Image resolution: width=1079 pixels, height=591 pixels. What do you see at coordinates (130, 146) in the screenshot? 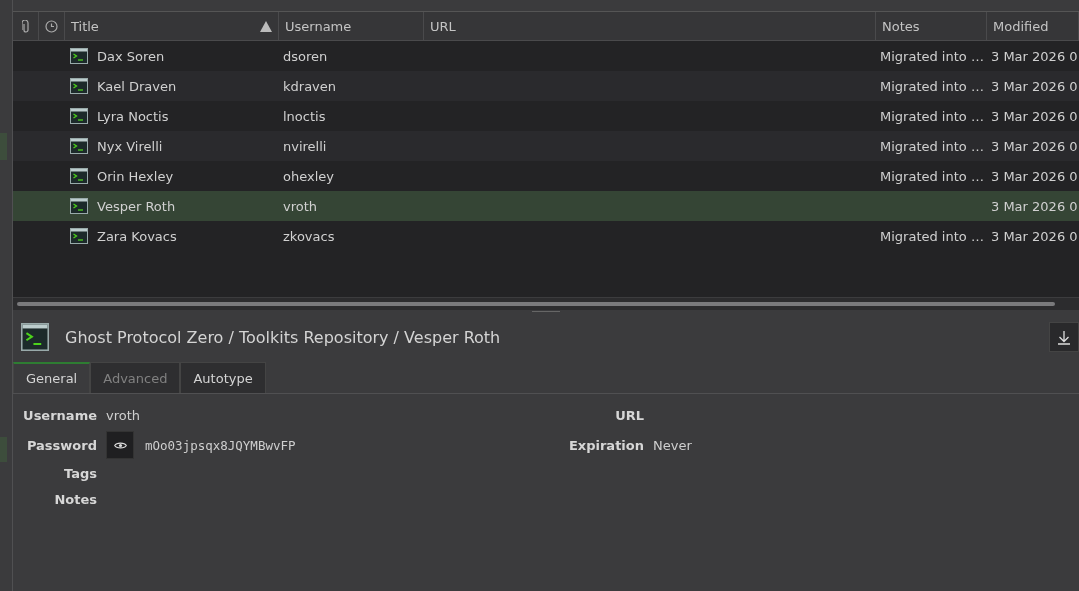
I see `entry-title: Nyx Virelli` at bounding box center [130, 146].